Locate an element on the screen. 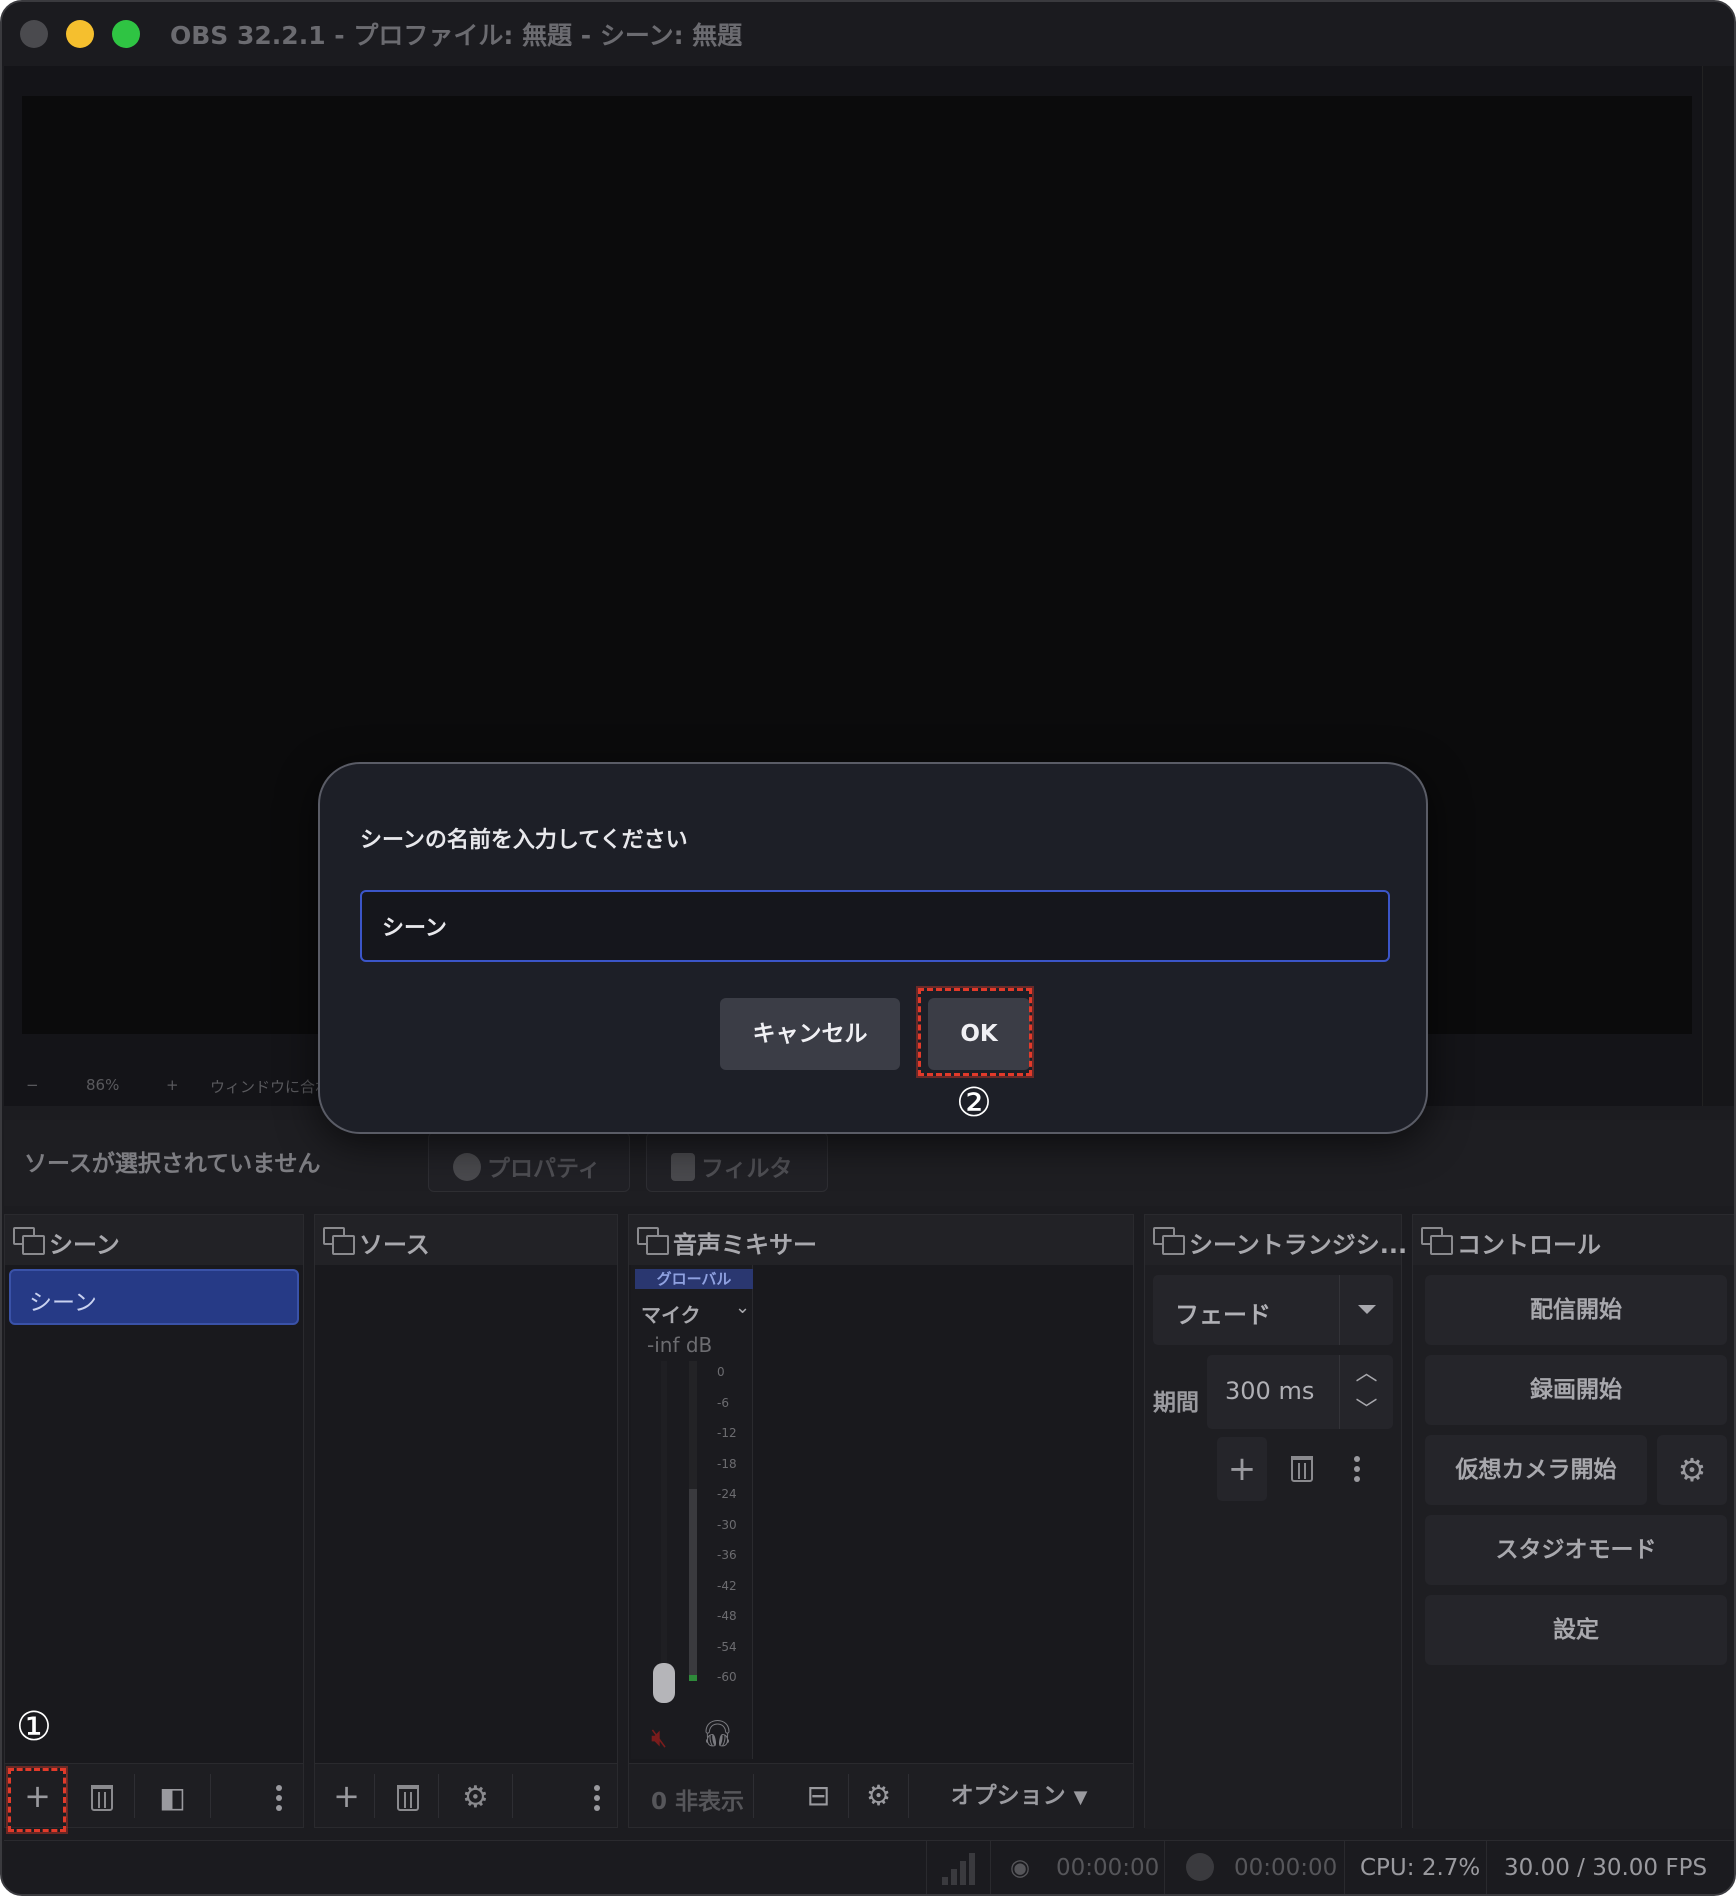  sources-dock: ソース + ⚙ is located at coordinates (466, 1521).